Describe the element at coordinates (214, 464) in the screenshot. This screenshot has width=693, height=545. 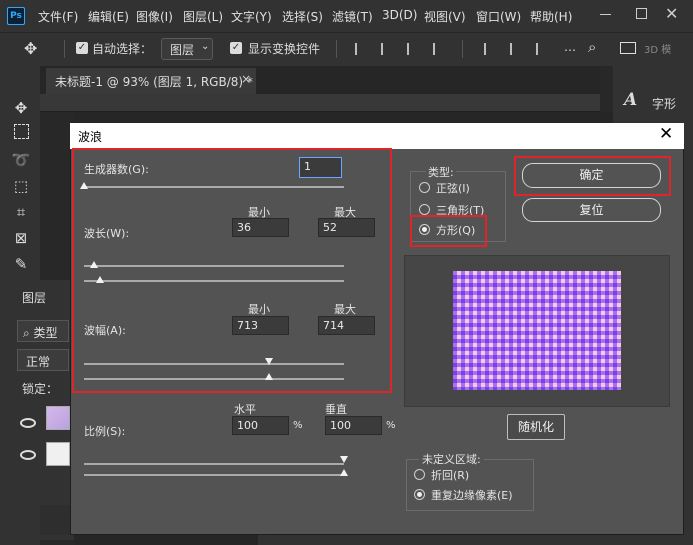
I see `scale-horizontal-slider-track` at that location.